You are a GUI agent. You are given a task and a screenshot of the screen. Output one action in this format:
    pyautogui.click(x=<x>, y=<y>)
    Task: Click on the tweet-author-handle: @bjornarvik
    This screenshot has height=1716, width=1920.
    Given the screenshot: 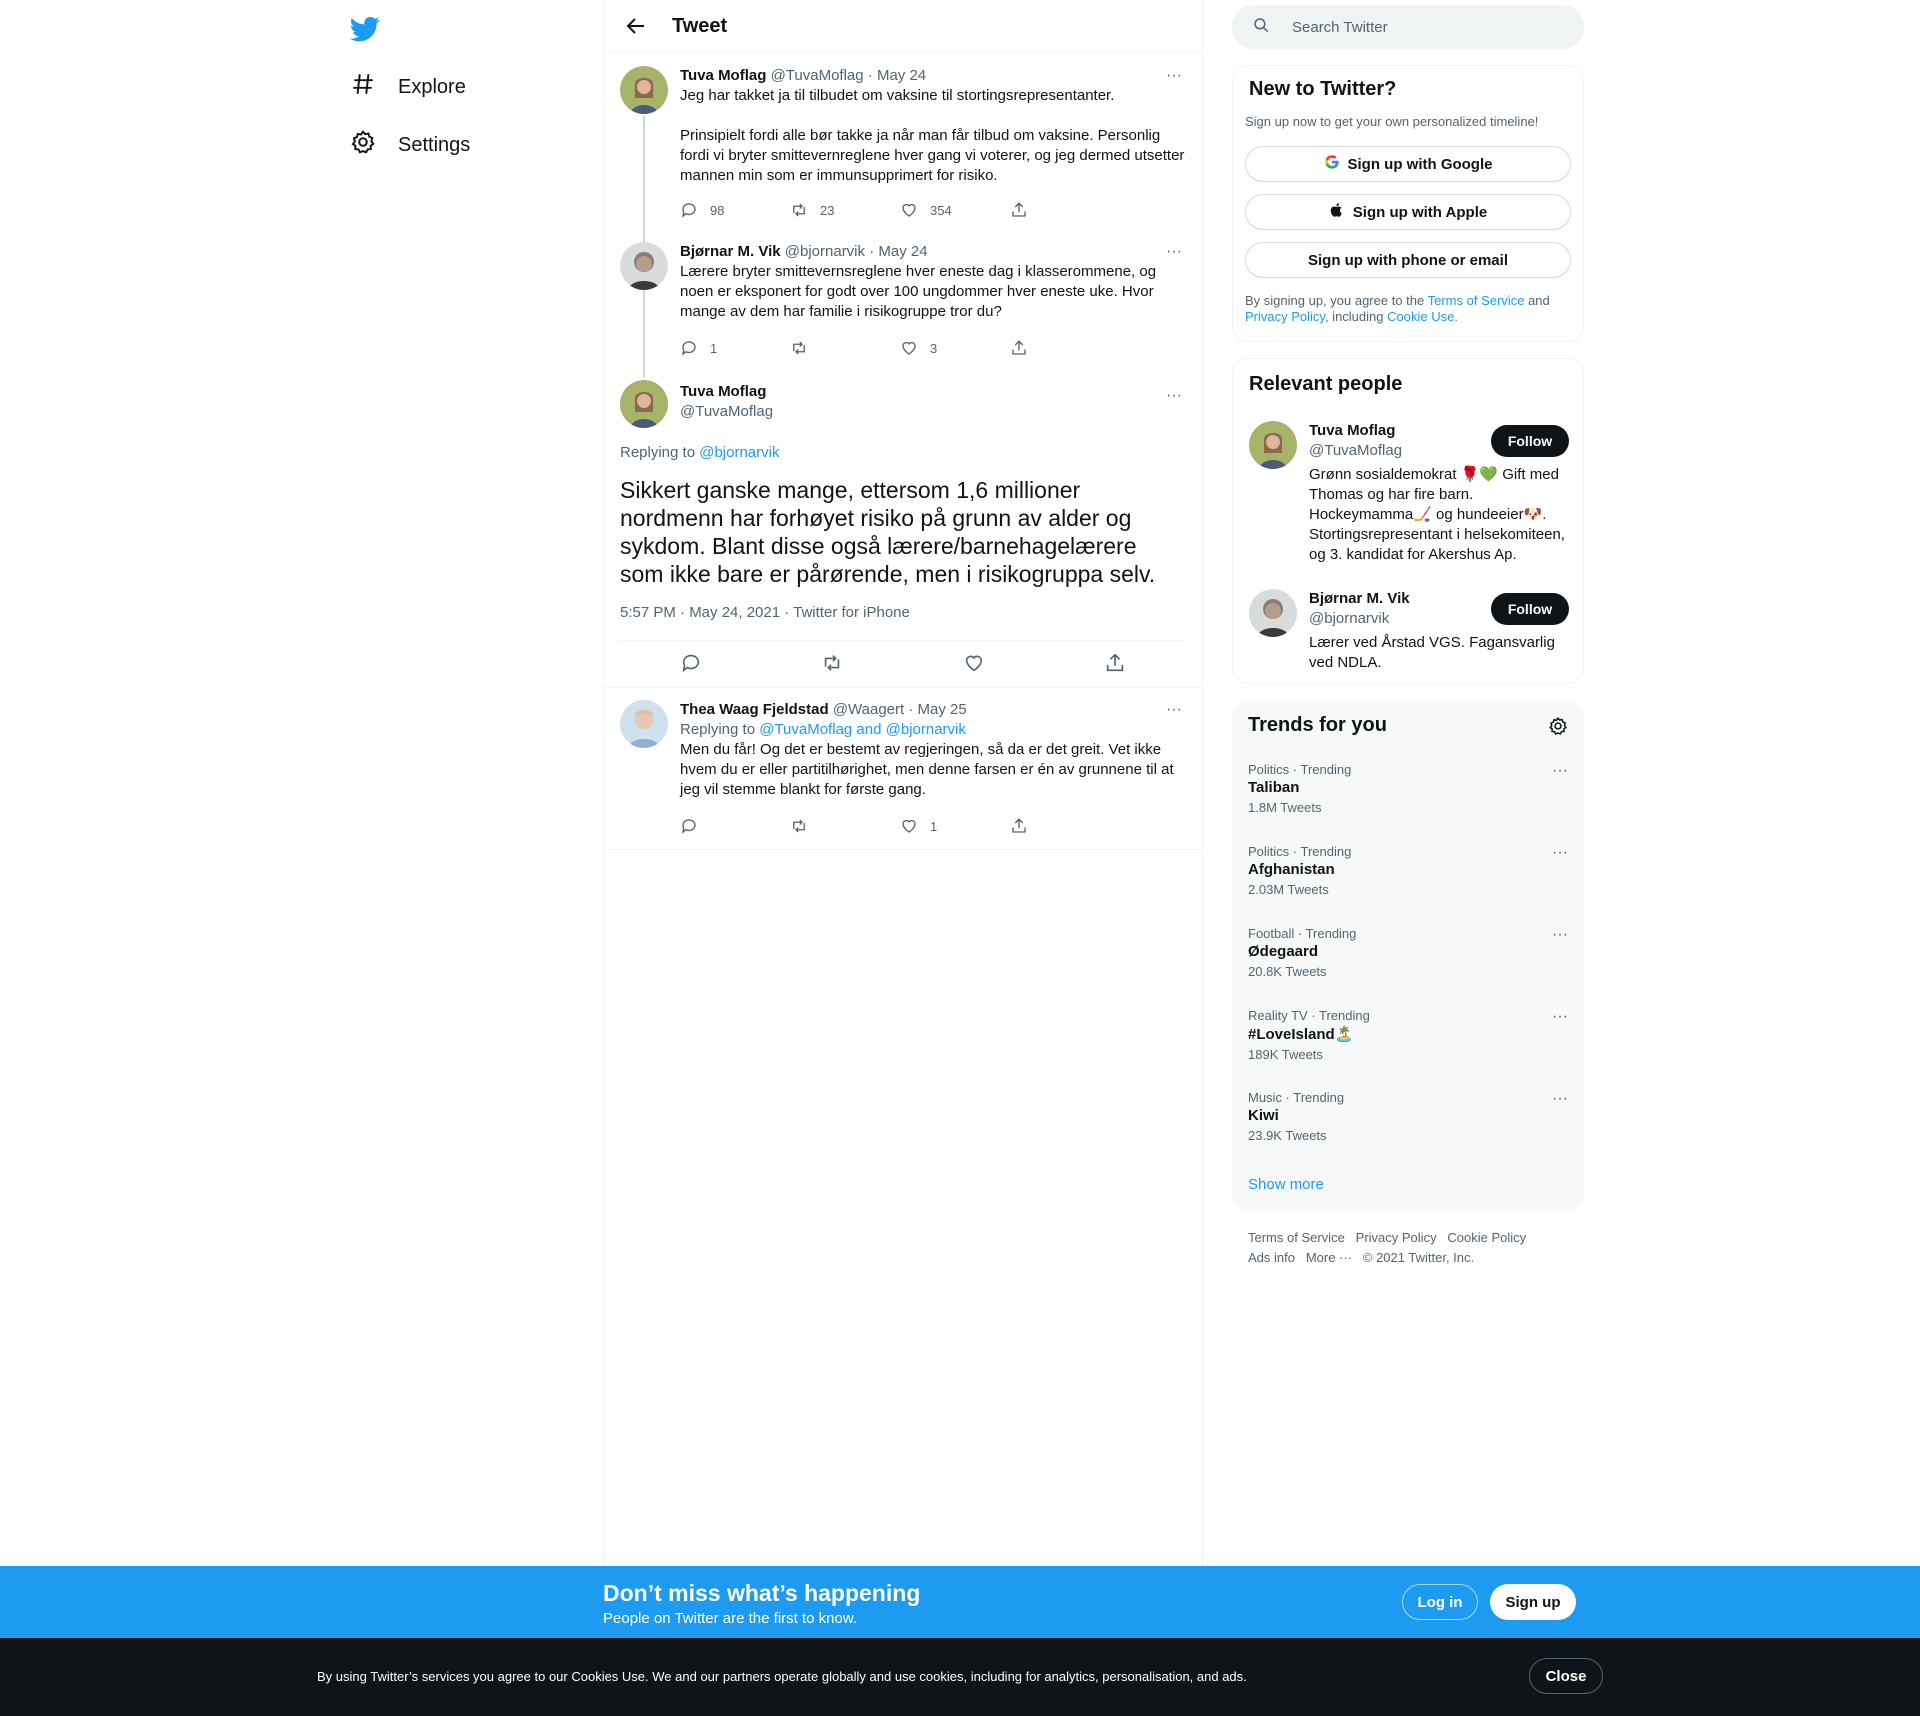 What is the action you would take?
    pyautogui.click(x=825, y=251)
    